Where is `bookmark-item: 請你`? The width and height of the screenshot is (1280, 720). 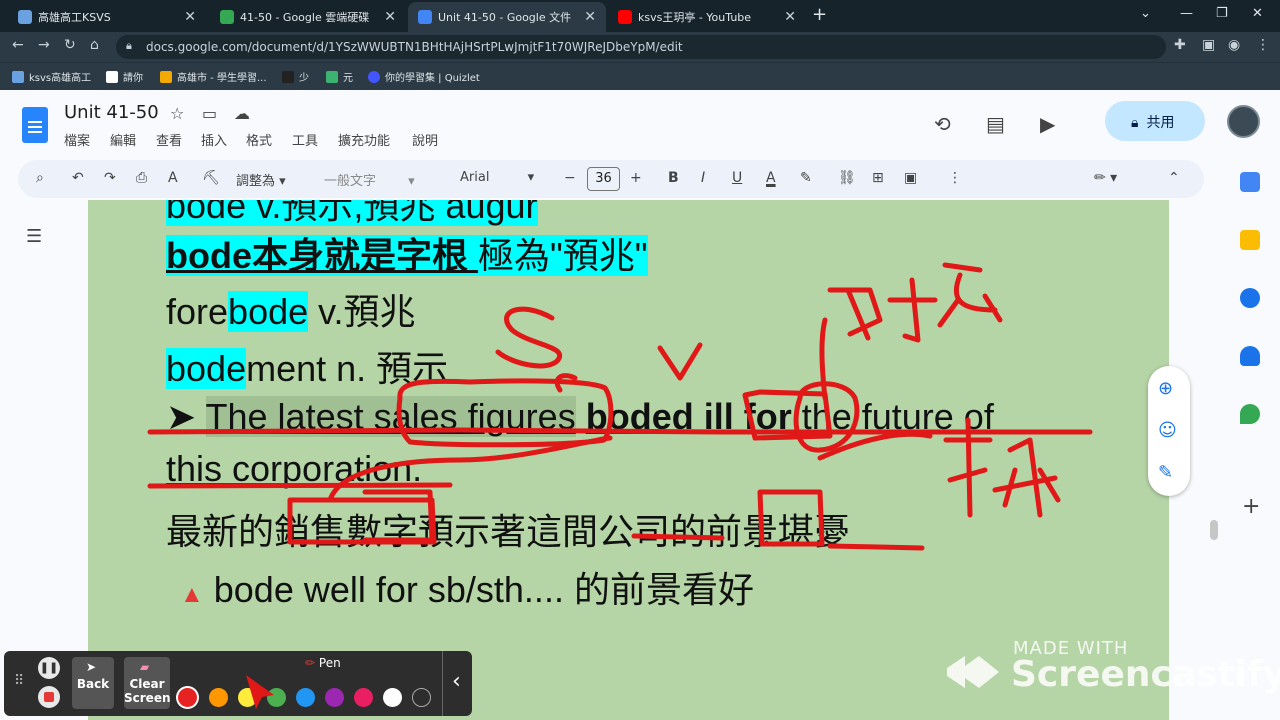 bookmark-item: 請你 is located at coordinates (124, 76).